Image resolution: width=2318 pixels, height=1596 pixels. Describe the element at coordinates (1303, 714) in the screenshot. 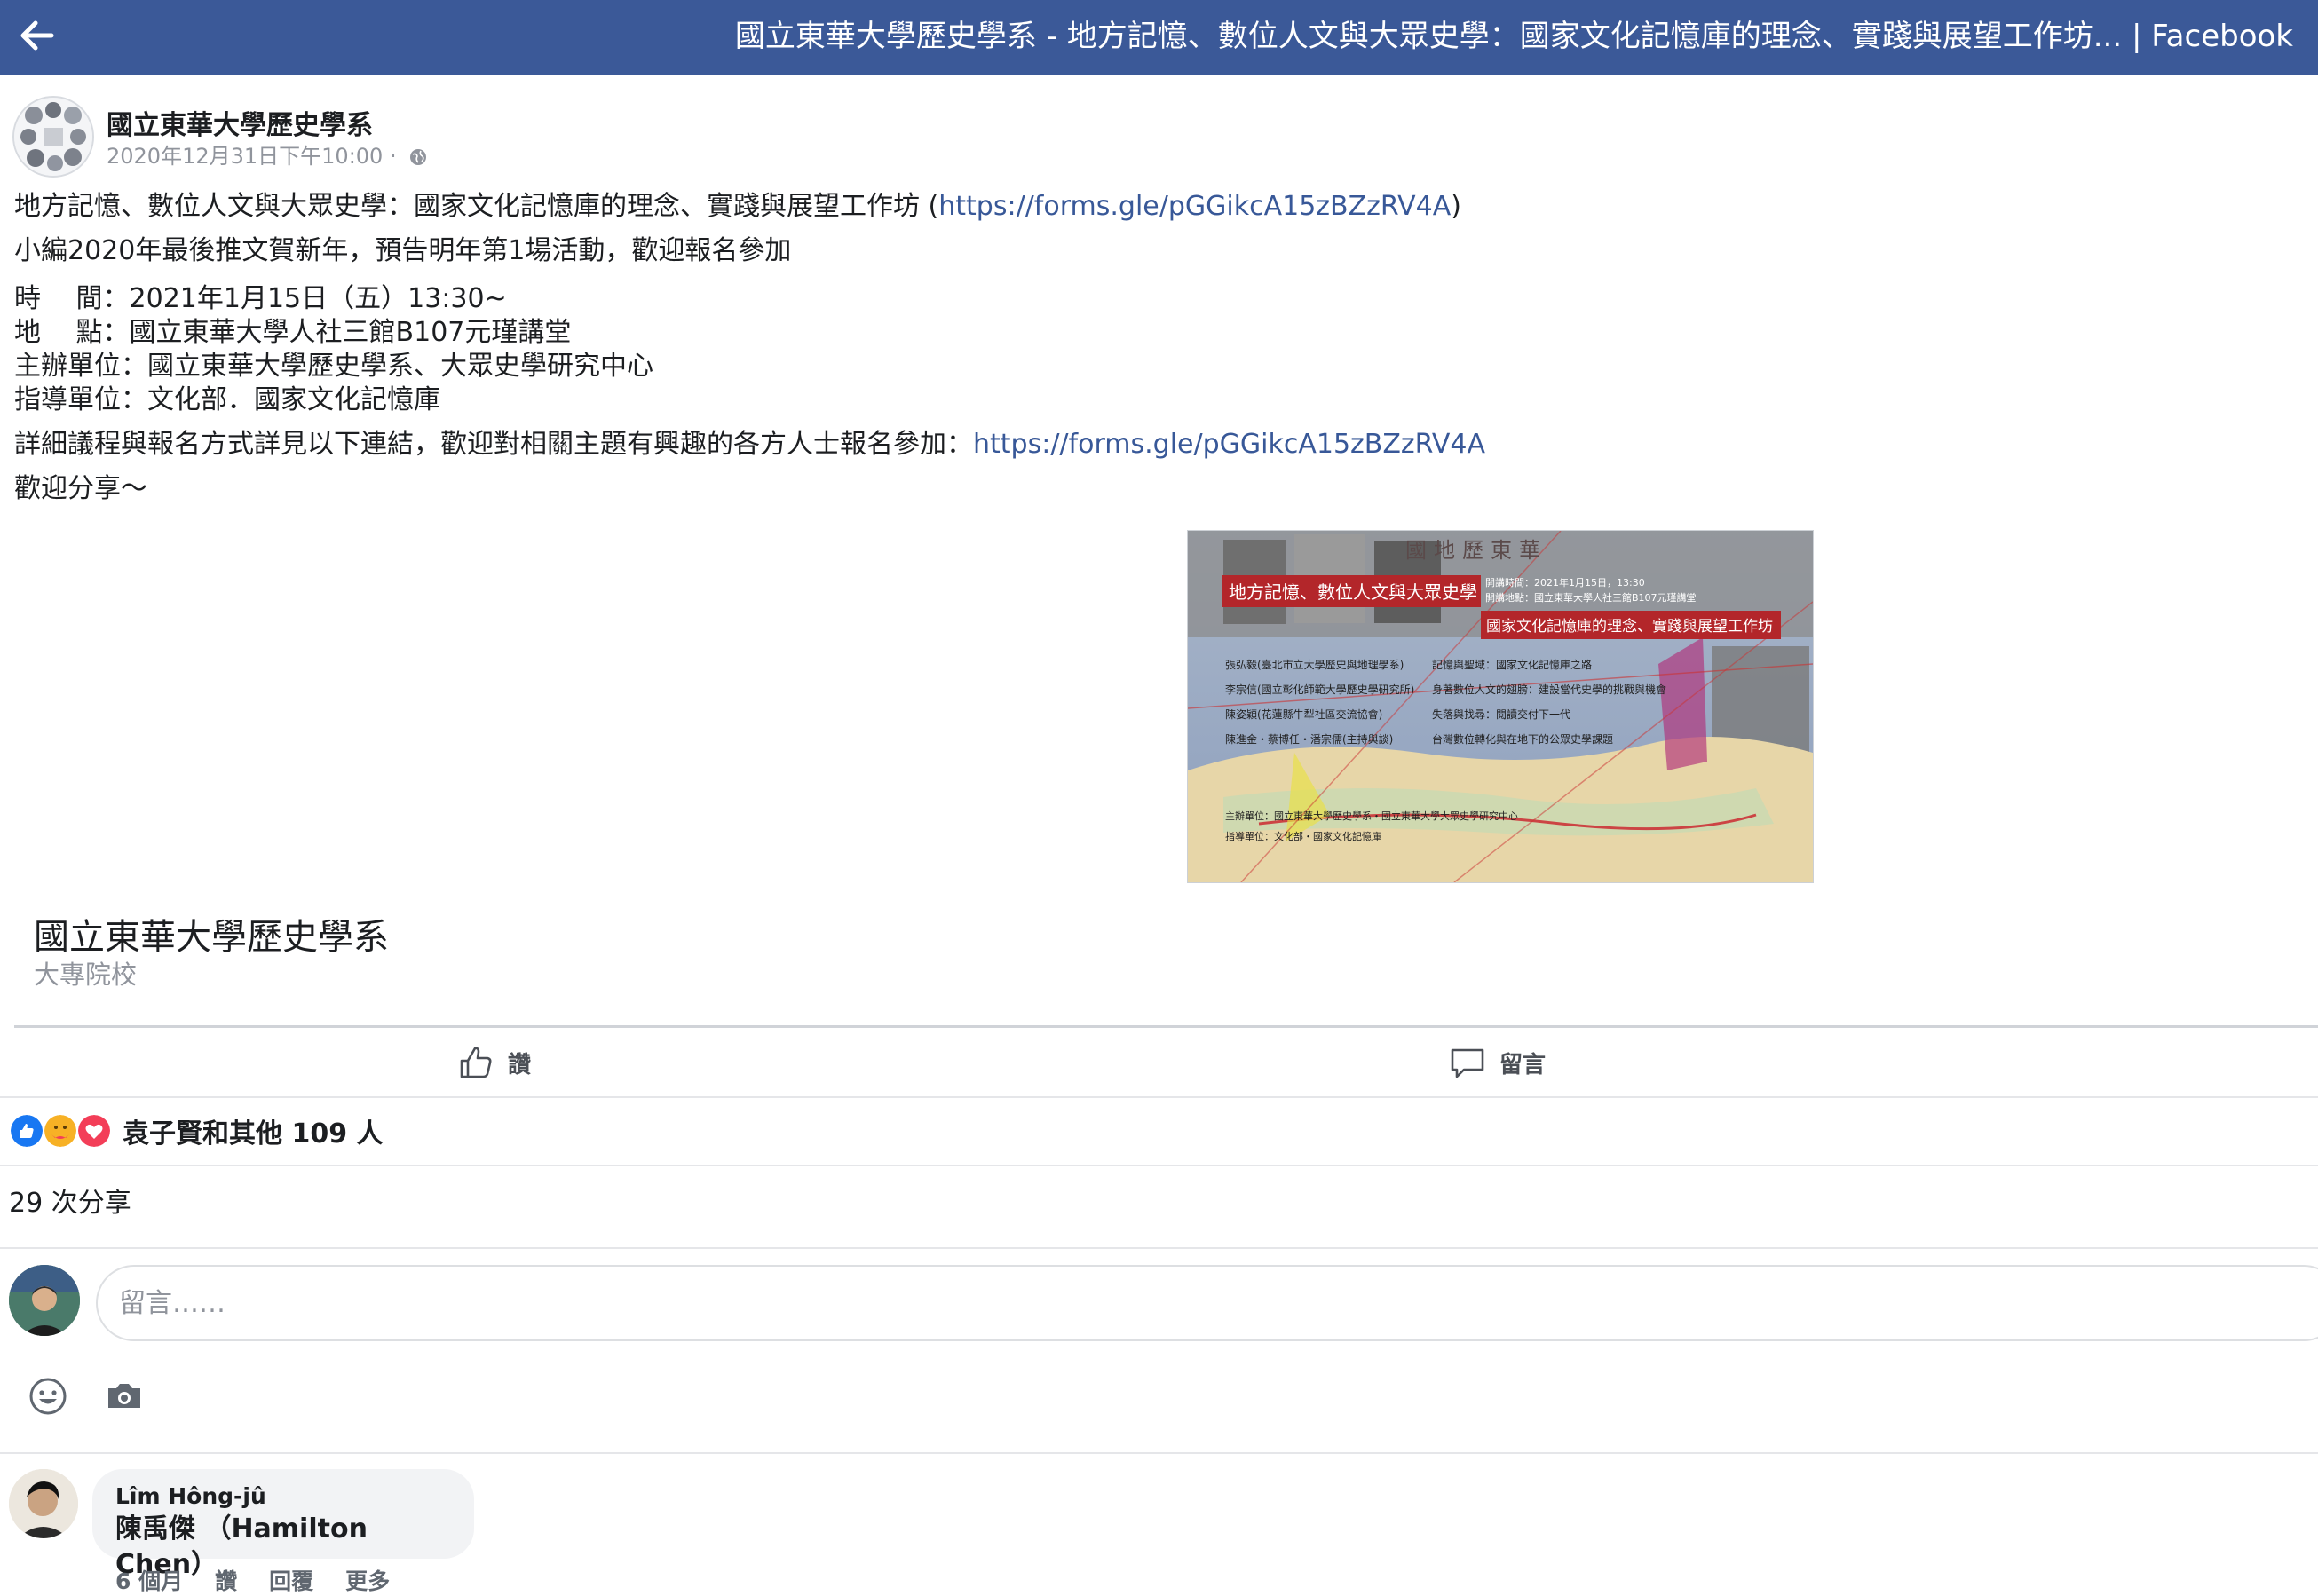

I see `poster-speaker: 陳姿穎(花蓮縣牛犁社區交流協會)` at that location.